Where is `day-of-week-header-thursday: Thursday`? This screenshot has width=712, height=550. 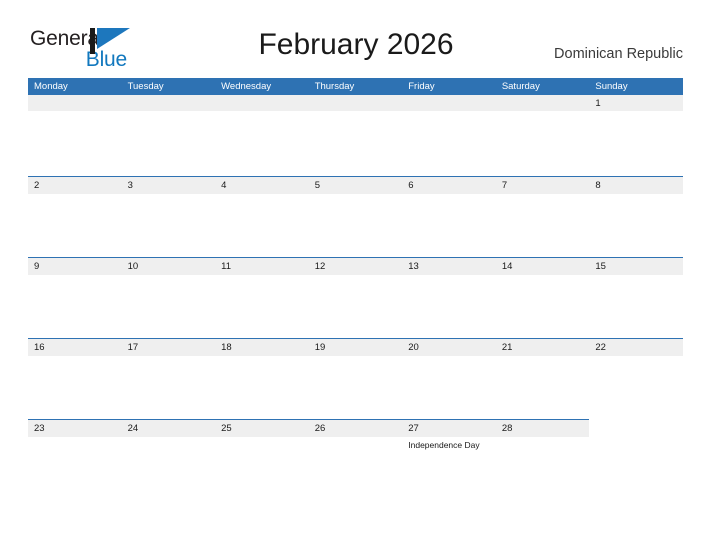 day-of-week-header-thursday: Thursday is located at coordinates (334, 86).